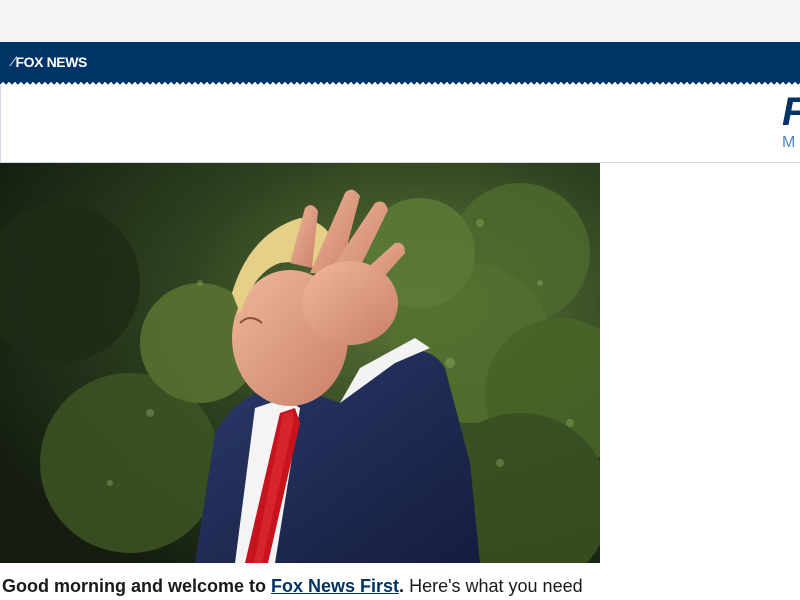 The width and height of the screenshot is (800, 600). I want to click on intro-rest: Here's what you need, so click(493, 586).